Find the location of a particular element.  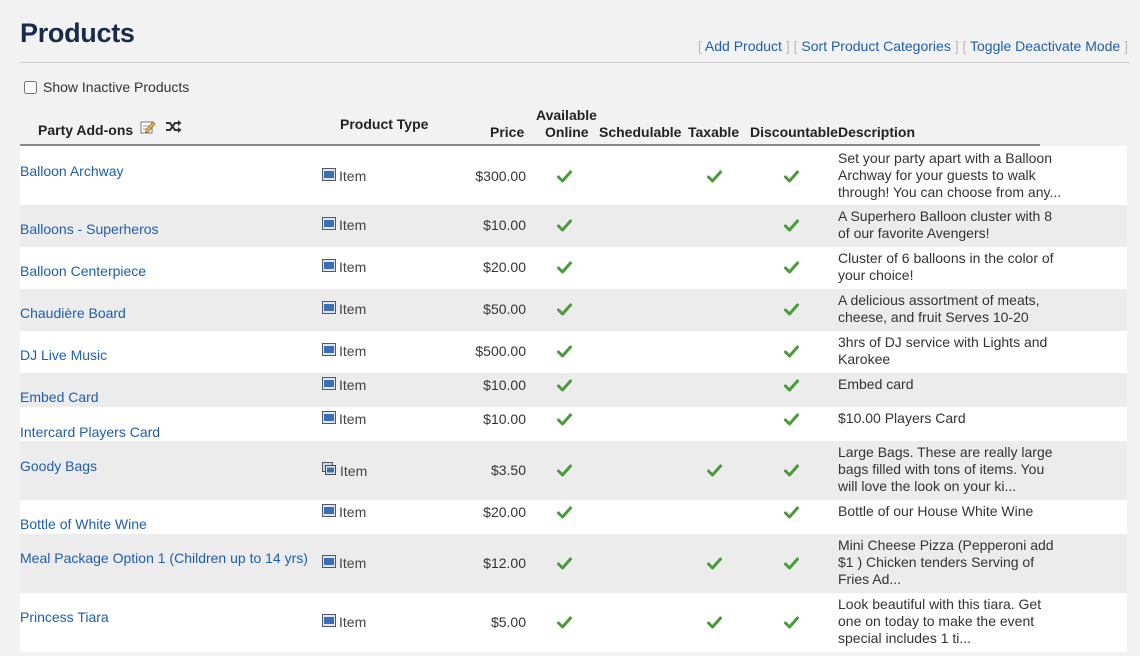

add-product-link: Add Product is located at coordinates (743, 46).